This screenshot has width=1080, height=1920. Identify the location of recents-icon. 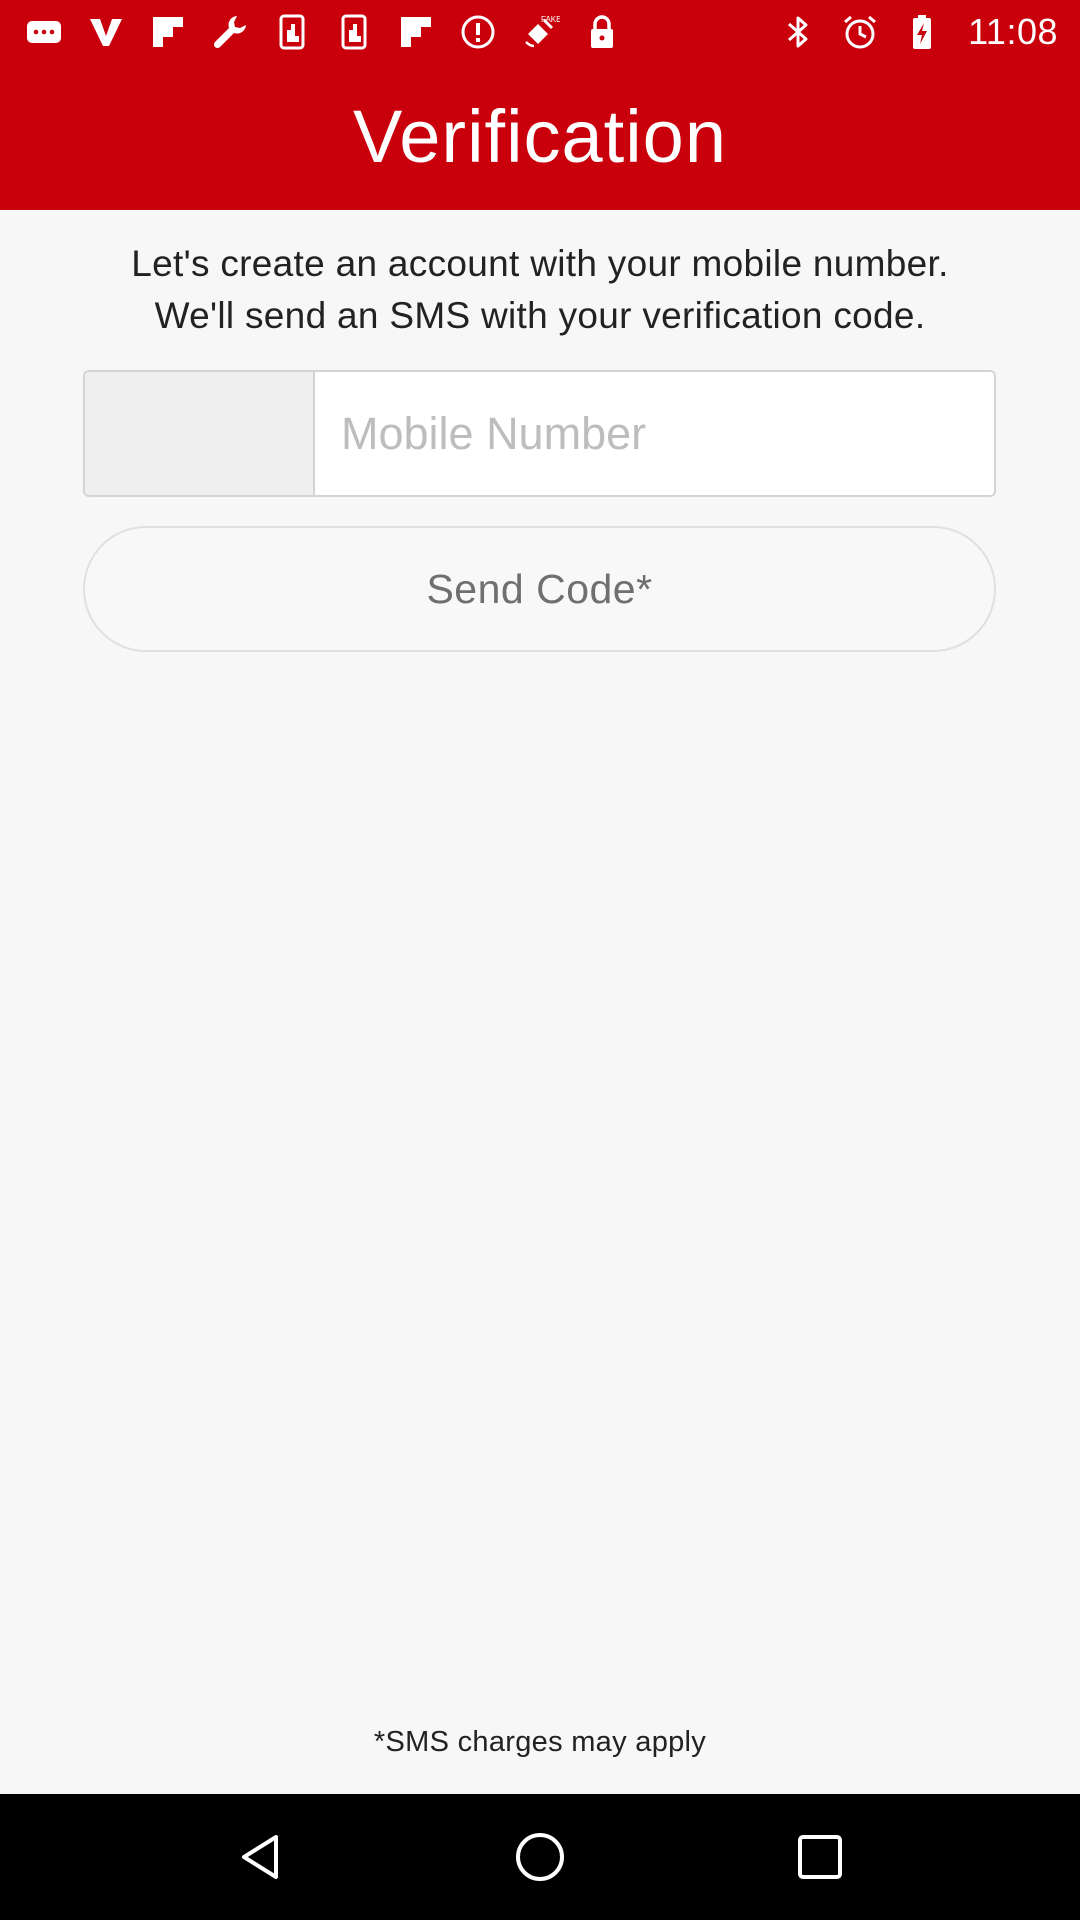
(820, 1857).